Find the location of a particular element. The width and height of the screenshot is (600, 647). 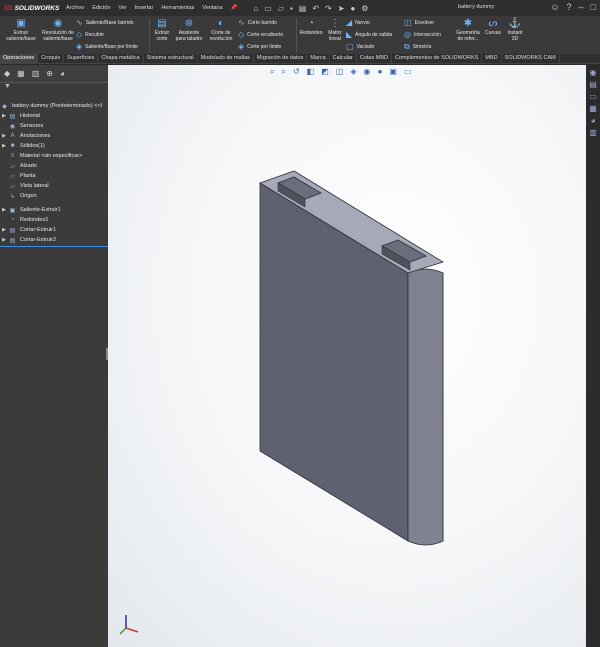

display-manager-tab-icon: ◕ is located at coordinates (62, 73).